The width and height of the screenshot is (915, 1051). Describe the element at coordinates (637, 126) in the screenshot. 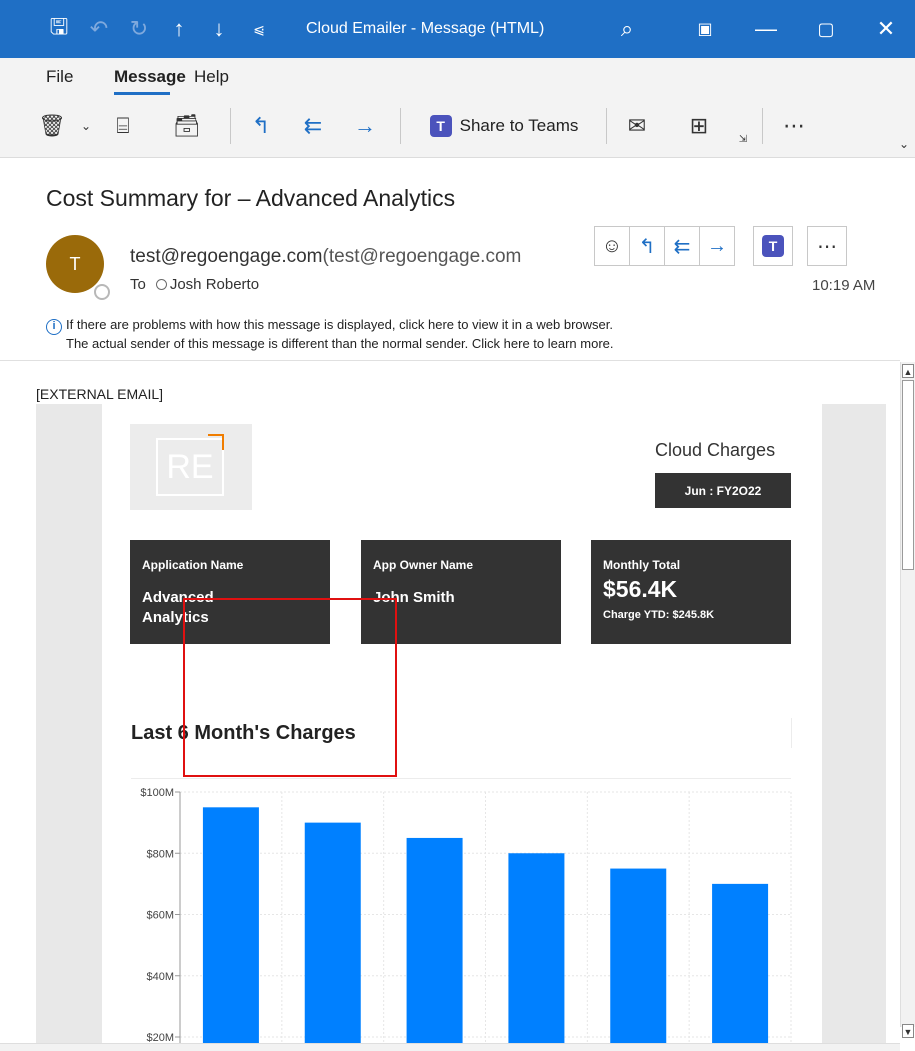

I see `mail-icon: ✉` at that location.